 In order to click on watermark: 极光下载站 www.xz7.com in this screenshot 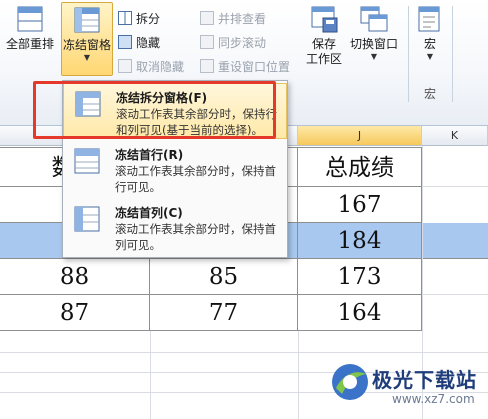, I will do `click(408, 386)`.